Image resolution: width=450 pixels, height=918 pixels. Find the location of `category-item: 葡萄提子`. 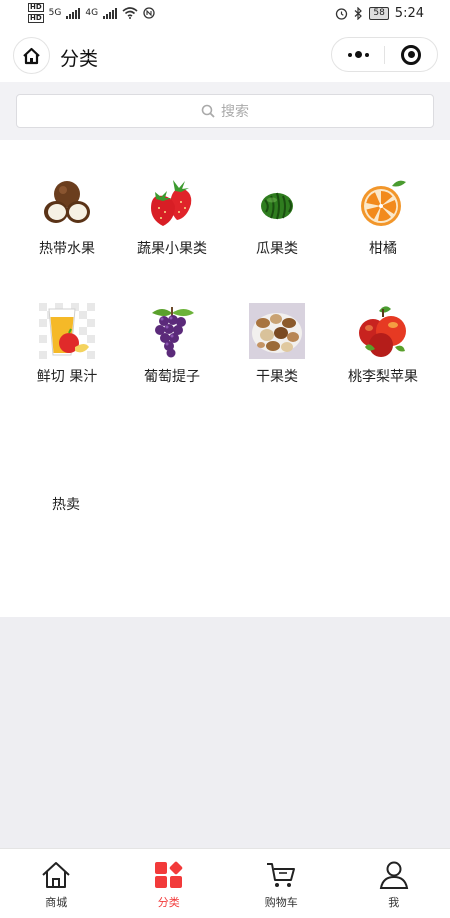

category-item: 葡萄提子 is located at coordinates (172, 344).